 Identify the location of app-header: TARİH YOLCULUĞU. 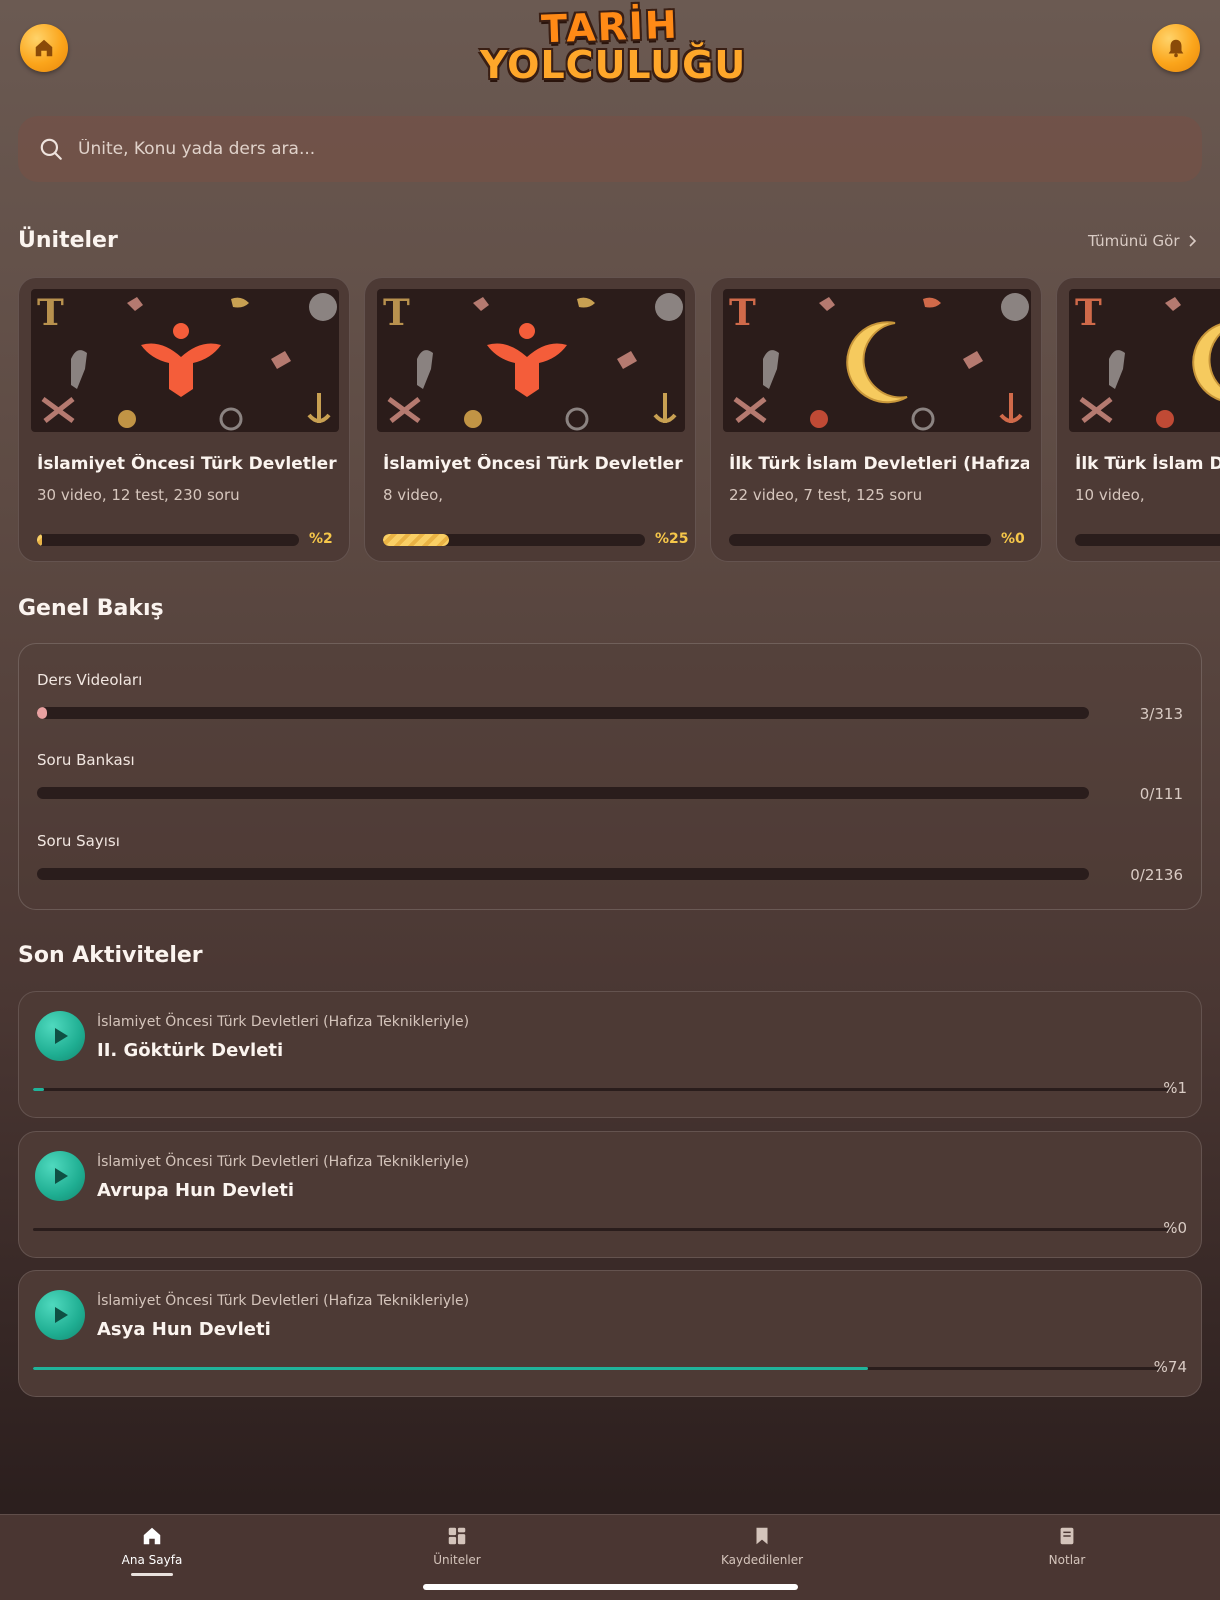
(610, 55).